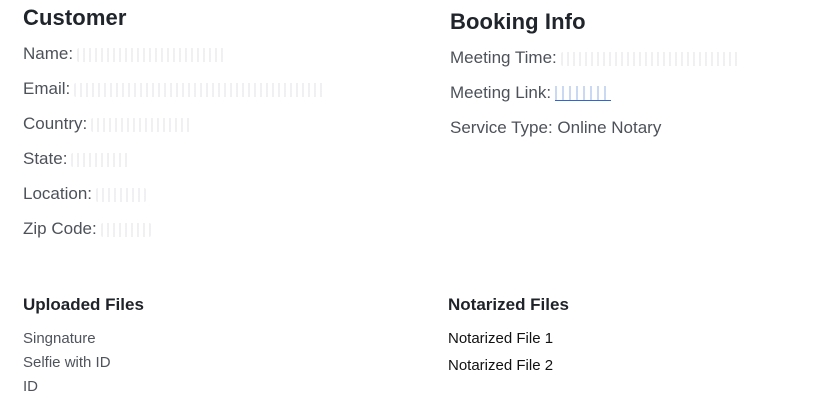 Image resolution: width=833 pixels, height=413 pixels. What do you see at coordinates (199, 89) in the screenshot?
I see `customer-email-value` at bounding box center [199, 89].